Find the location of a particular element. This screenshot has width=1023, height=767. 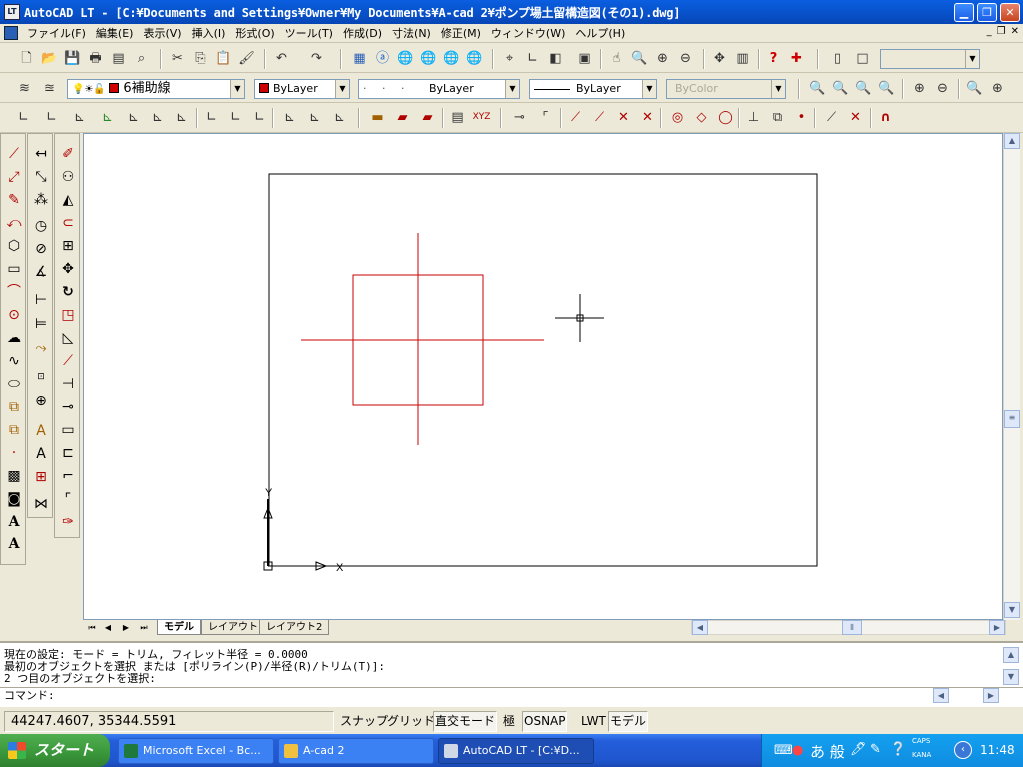

menu-insert: 挿入(I) is located at coordinates (209, 33).